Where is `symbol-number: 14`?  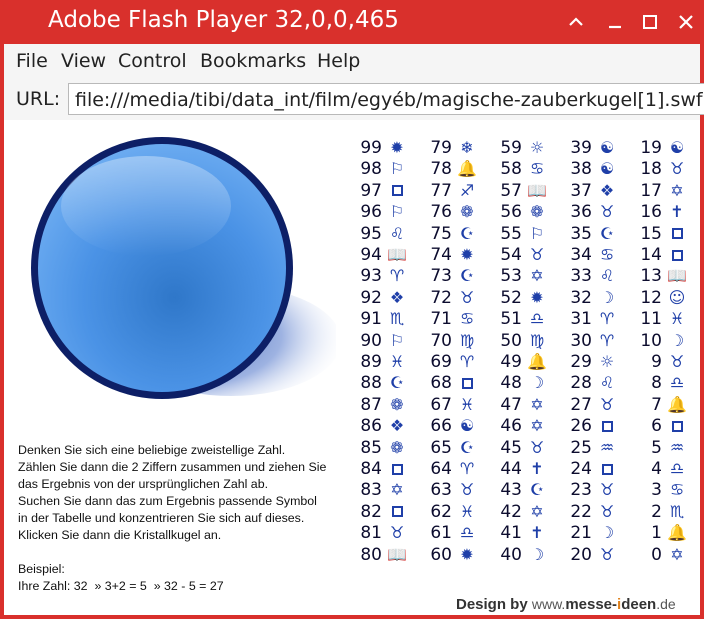 symbol-number: 14 is located at coordinates (651, 255).